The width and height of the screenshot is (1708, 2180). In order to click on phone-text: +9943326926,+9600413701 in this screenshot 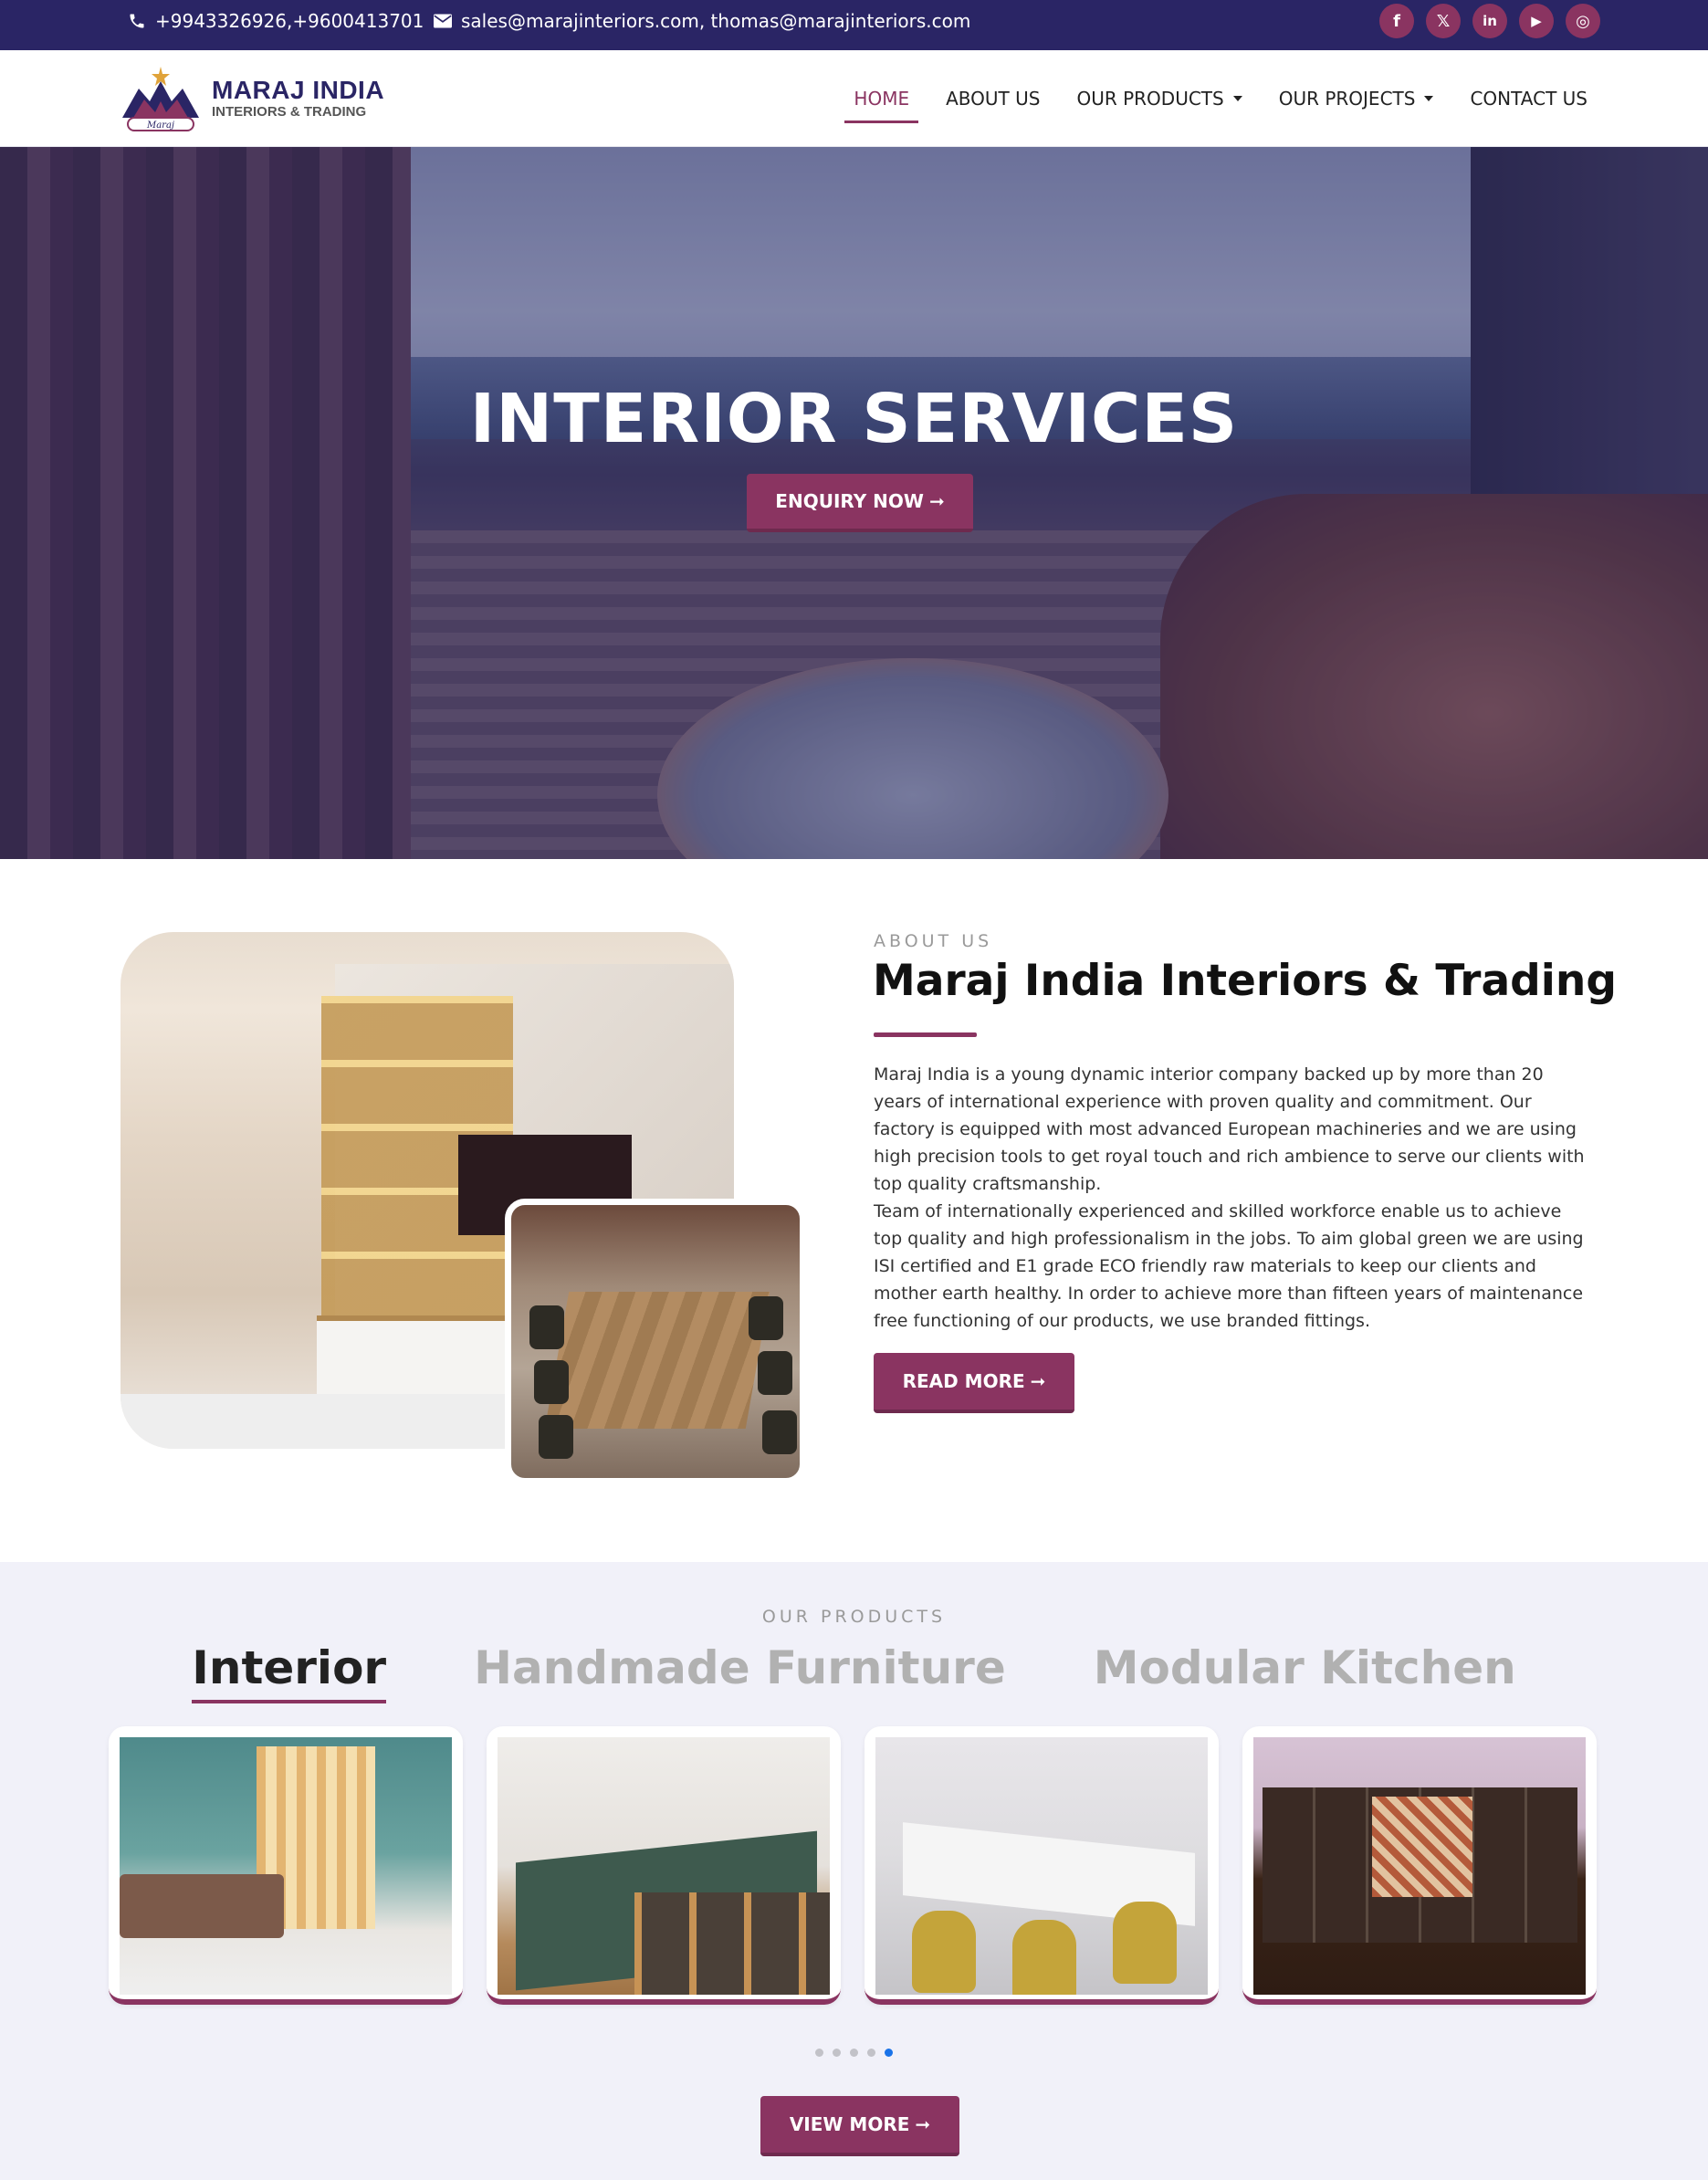, I will do `click(290, 21)`.